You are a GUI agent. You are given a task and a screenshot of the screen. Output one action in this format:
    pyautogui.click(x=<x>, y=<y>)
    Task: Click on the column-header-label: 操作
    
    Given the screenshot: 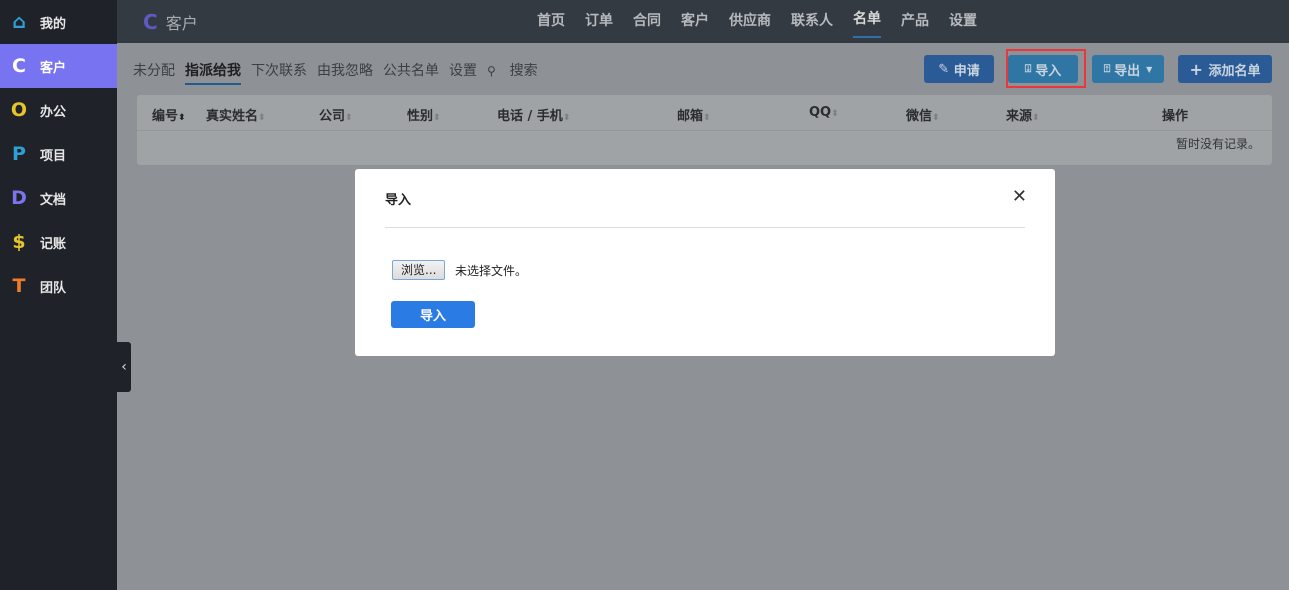 What is the action you would take?
    pyautogui.click(x=1175, y=116)
    